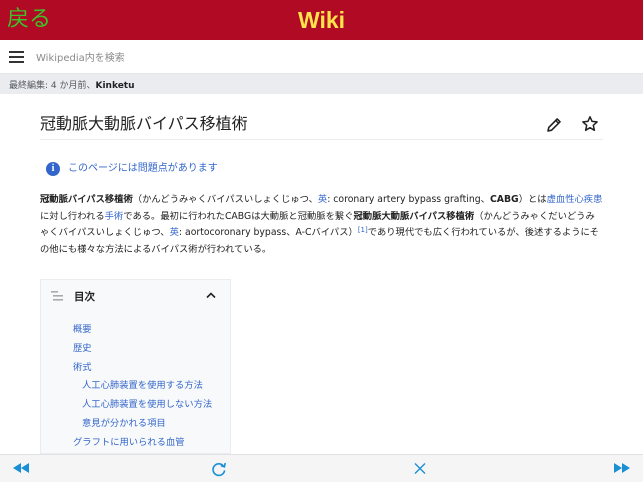 Image resolution: width=643 pixels, height=483 pixels. Describe the element at coordinates (84, 297) in the screenshot. I see `toc-title: 目次` at that location.